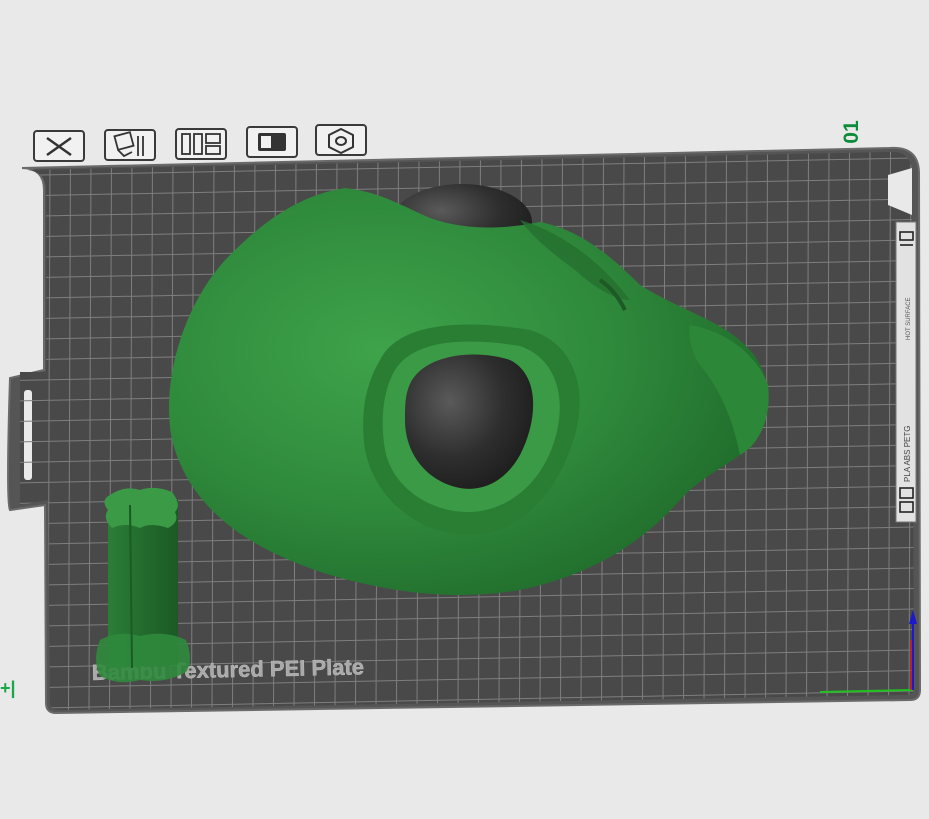 This screenshot has width=929, height=819. Describe the element at coordinates (143, 658) in the screenshot. I see `pillar-base` at that location.